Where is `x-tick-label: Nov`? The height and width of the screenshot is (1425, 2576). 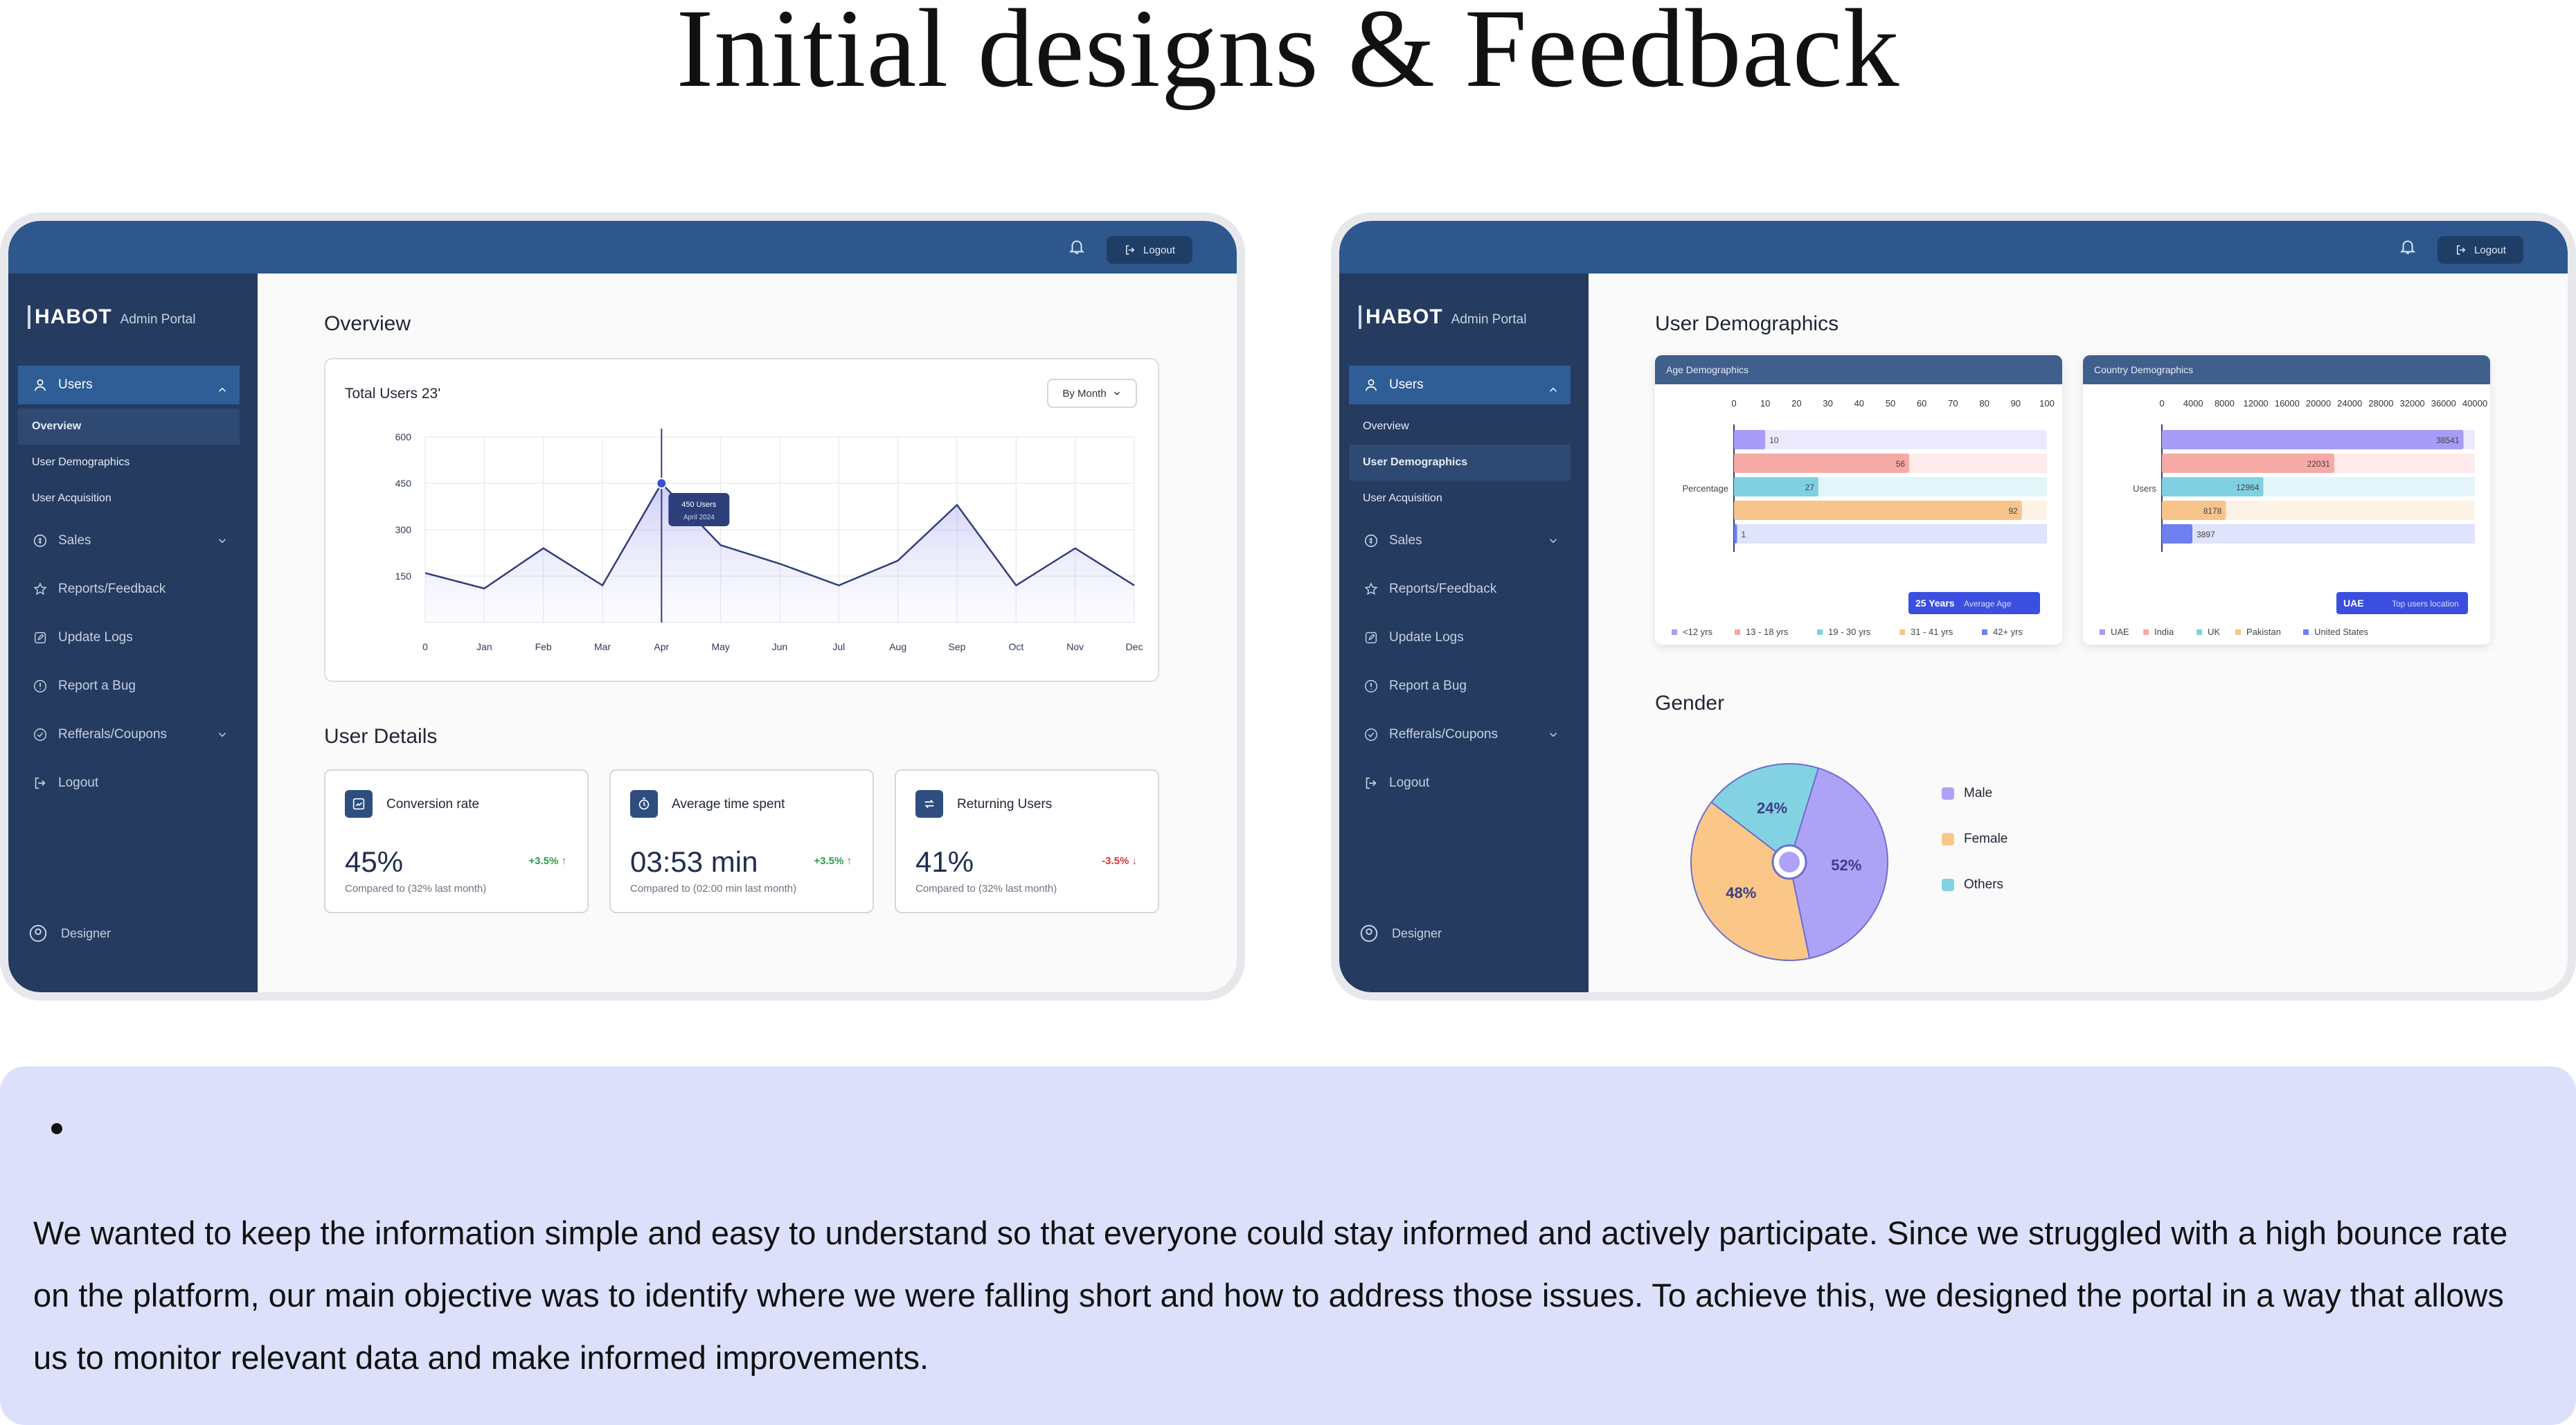
x-tick-label: Nov is located at coordinates (1075, 646).